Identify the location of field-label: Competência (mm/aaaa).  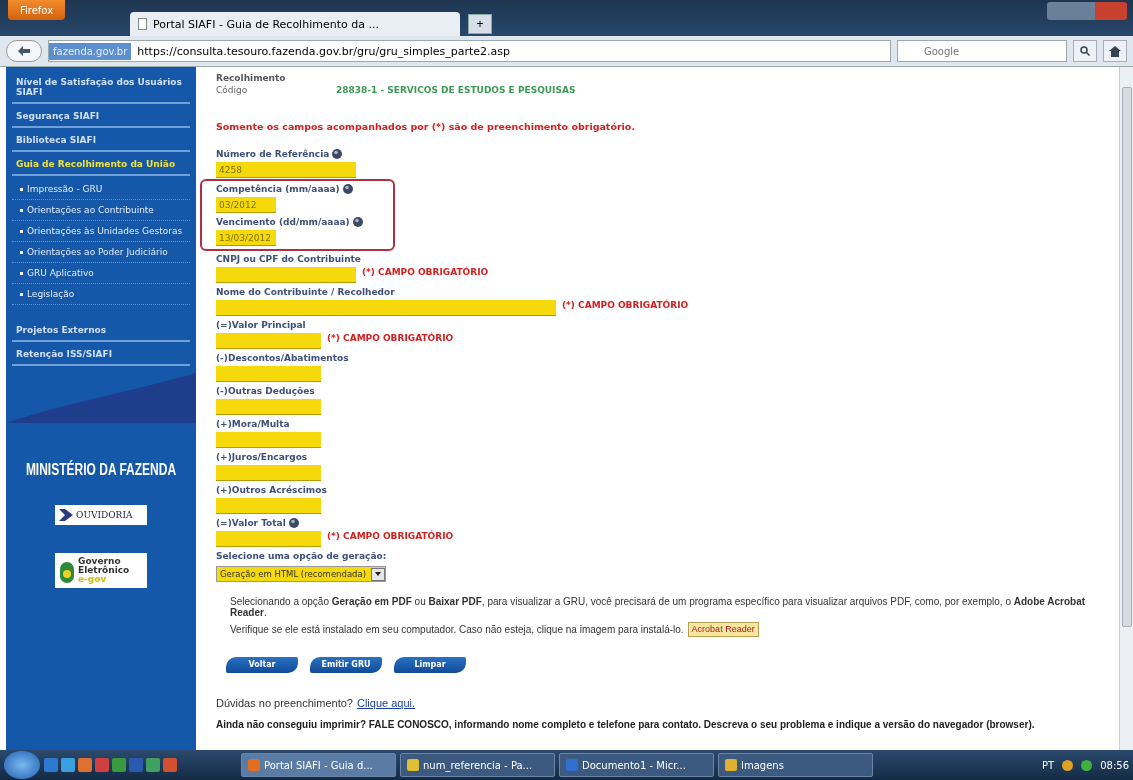
(278, 189).